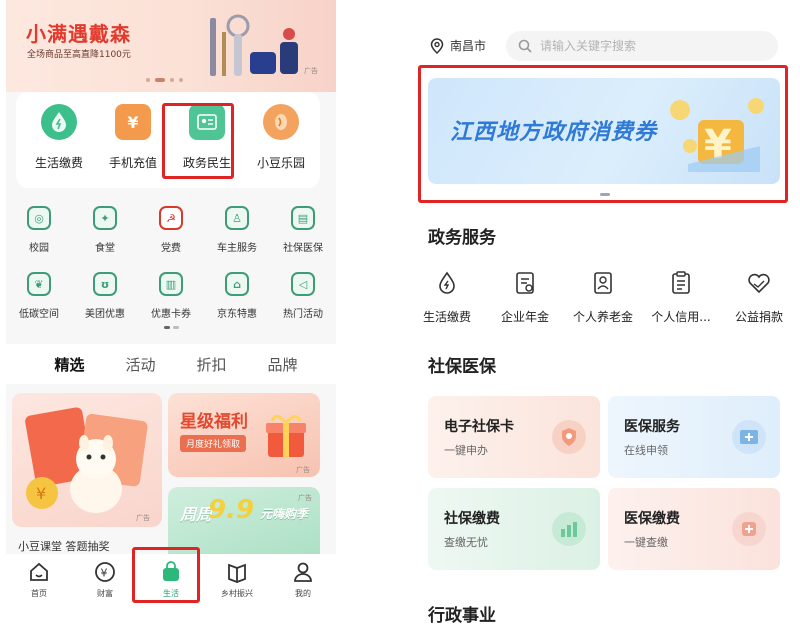 This screenshot has height=631, width=800. Describe the element at coordinates (39, 284) in the screenshot. I see `leaf-icon: ❦` at that location.